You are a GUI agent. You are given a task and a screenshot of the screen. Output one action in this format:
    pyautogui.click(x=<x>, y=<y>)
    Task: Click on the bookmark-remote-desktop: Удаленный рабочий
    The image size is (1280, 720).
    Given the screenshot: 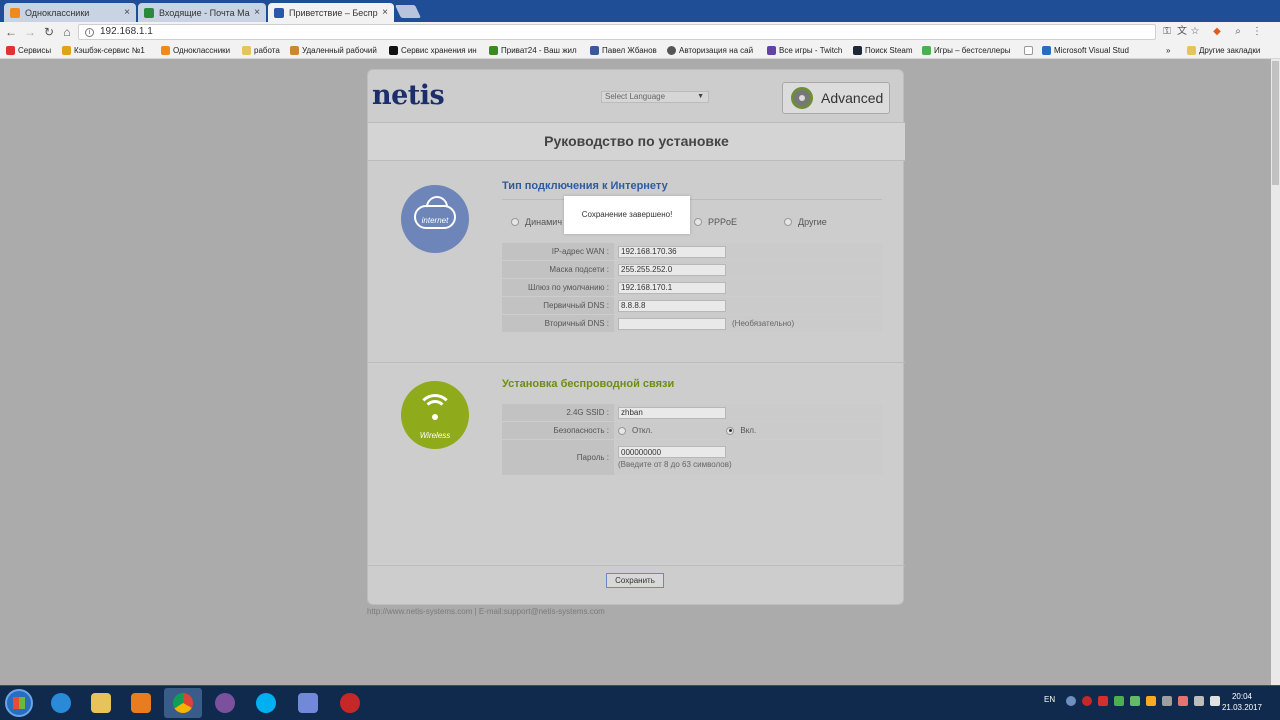 What is the action you would take?
    pyautogui.click(x=333, y=50)
    